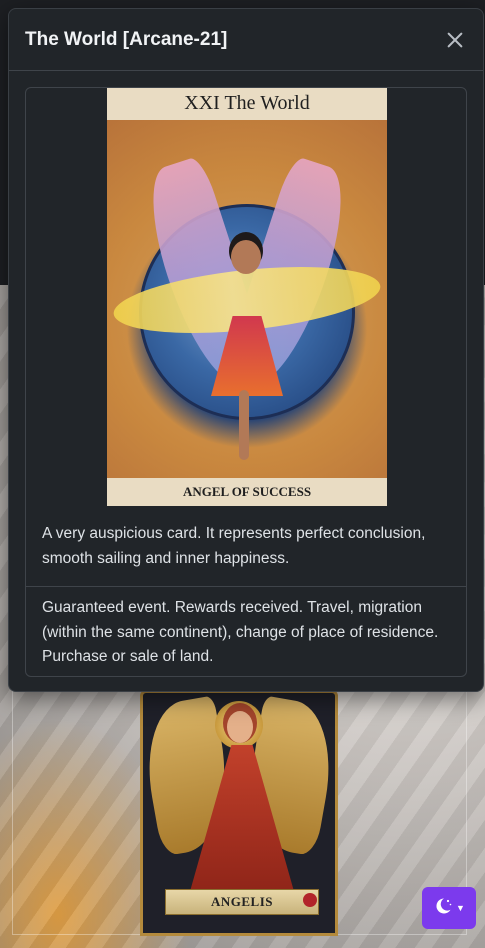 The width and height of the screenshot is (485, 948). Describe the element at coordinates (246, 586) in the screenshot. I see `card-divider` at that location.